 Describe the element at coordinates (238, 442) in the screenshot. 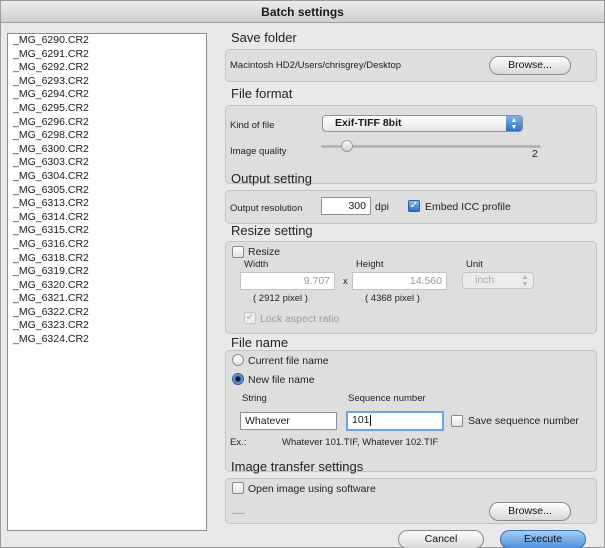

I see `example-label: Ex.:` at that location.